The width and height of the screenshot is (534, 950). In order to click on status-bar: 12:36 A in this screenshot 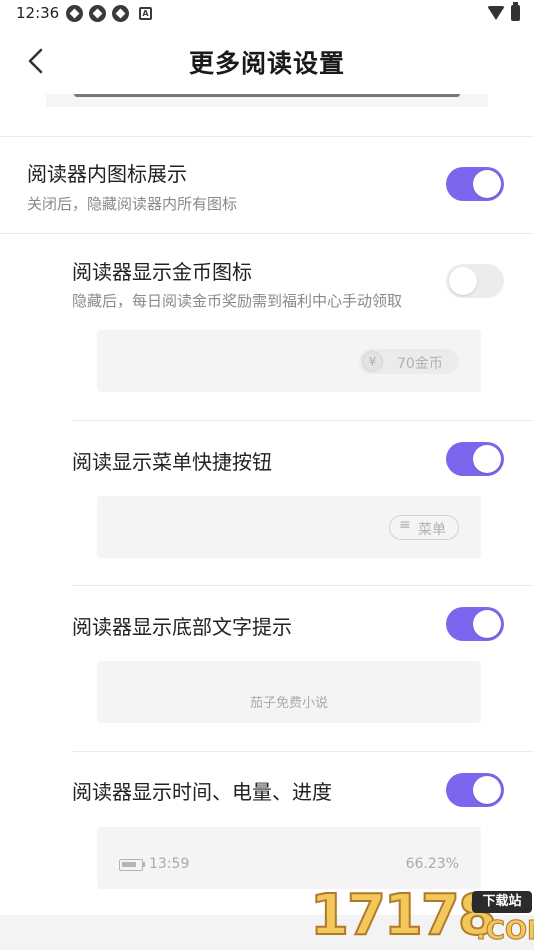, I will do `click(267, 14)`.